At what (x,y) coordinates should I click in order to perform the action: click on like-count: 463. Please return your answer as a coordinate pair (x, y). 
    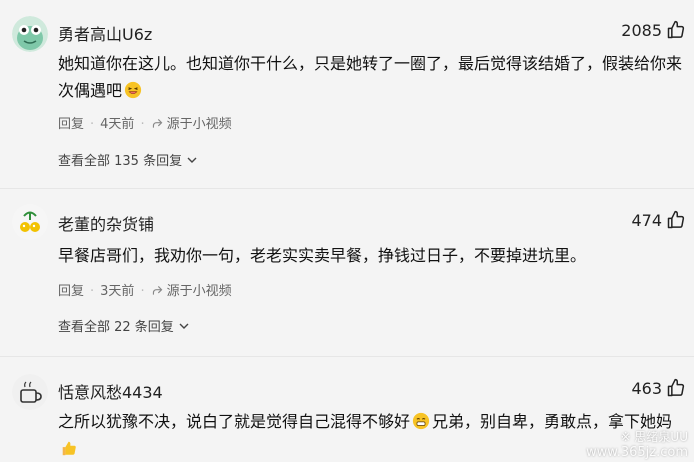
    Looking at the image, I should click on (646, 388).